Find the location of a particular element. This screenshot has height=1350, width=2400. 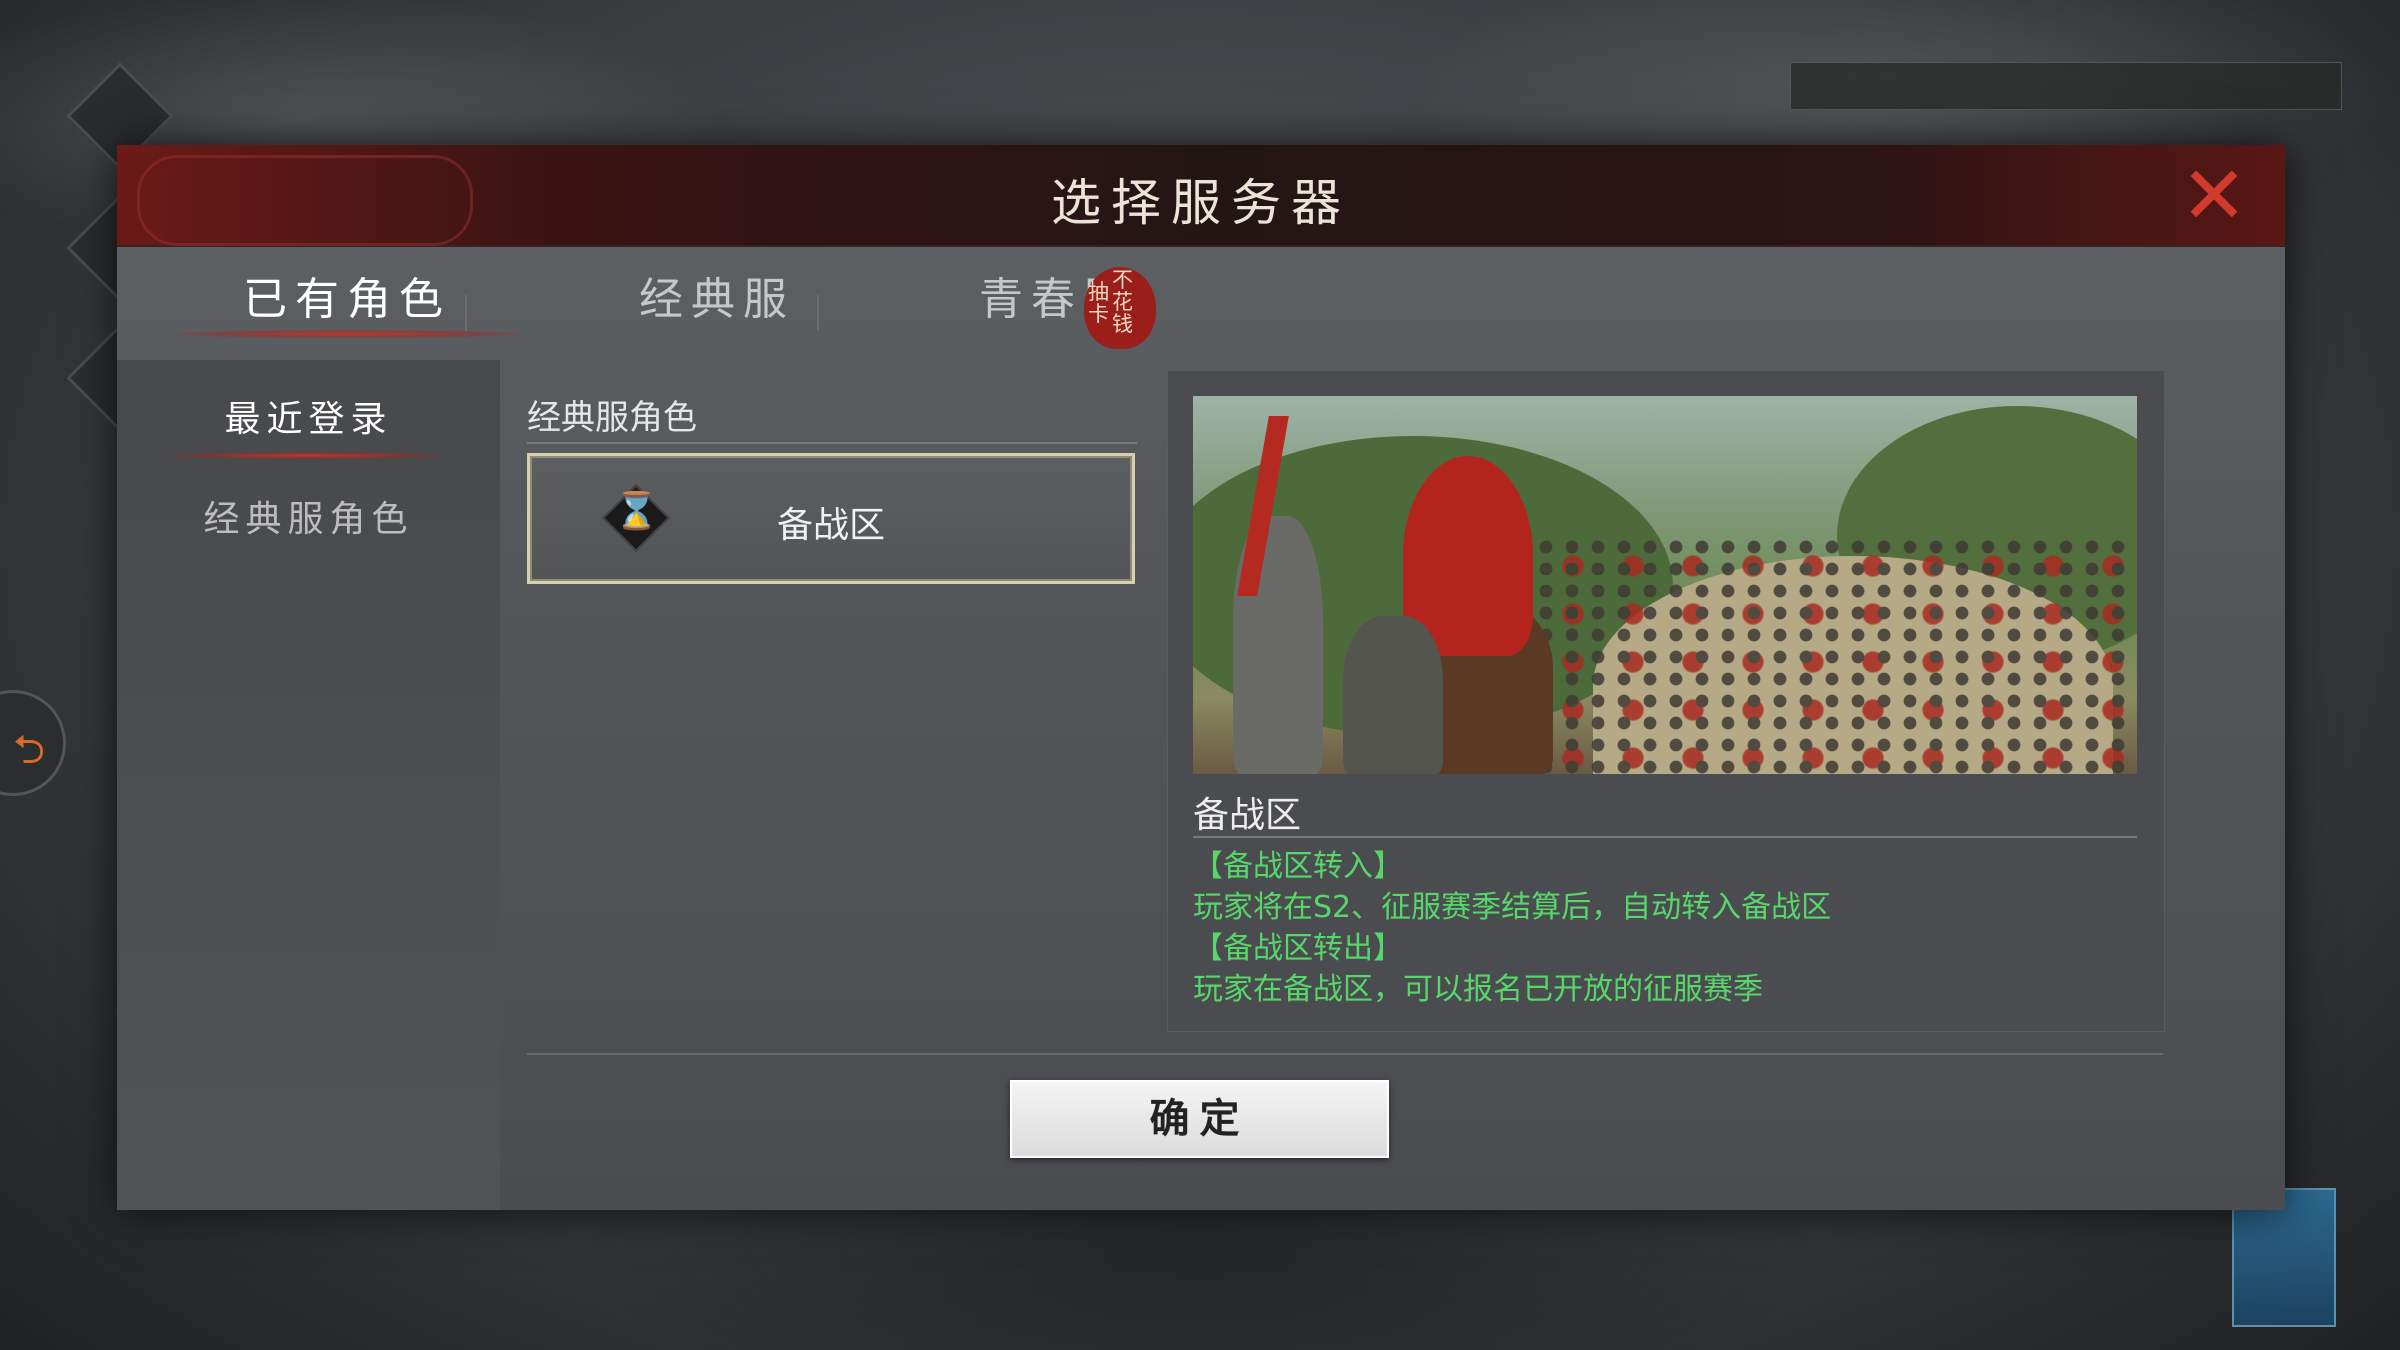

return-icon: ⮌ is located at coordinates (28, 750).